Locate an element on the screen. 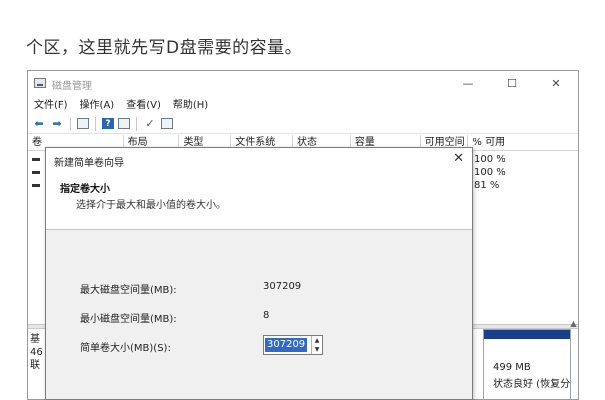 This screenshot has width=605, height=400. wizard-heading: 指定卷大小 is located at coordinates (85, 189).